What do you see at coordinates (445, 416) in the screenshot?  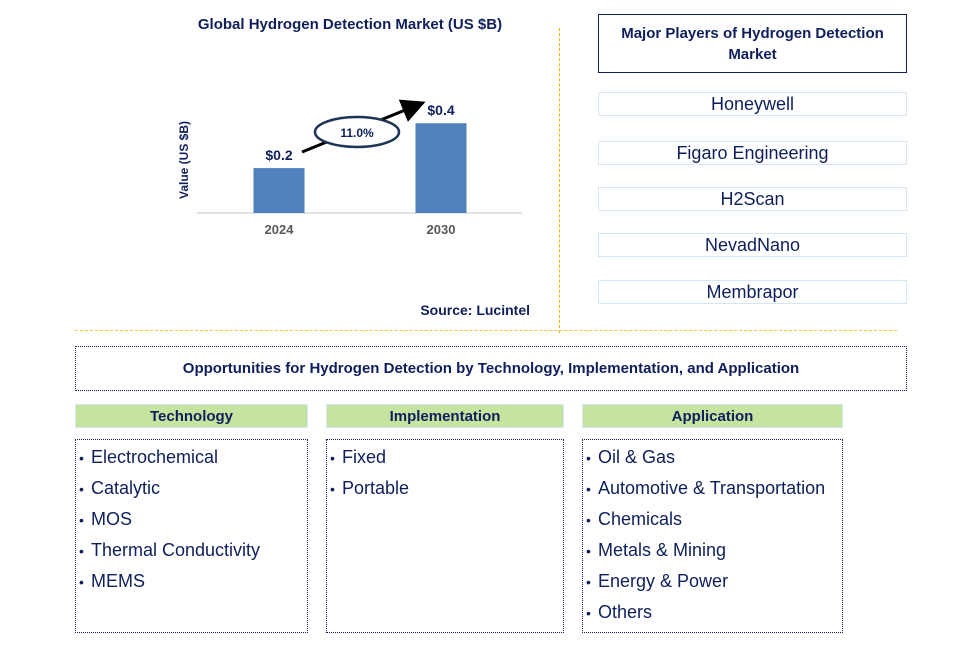 I see `category-header-implementation: Implementation` at bounding box center [445, 416].